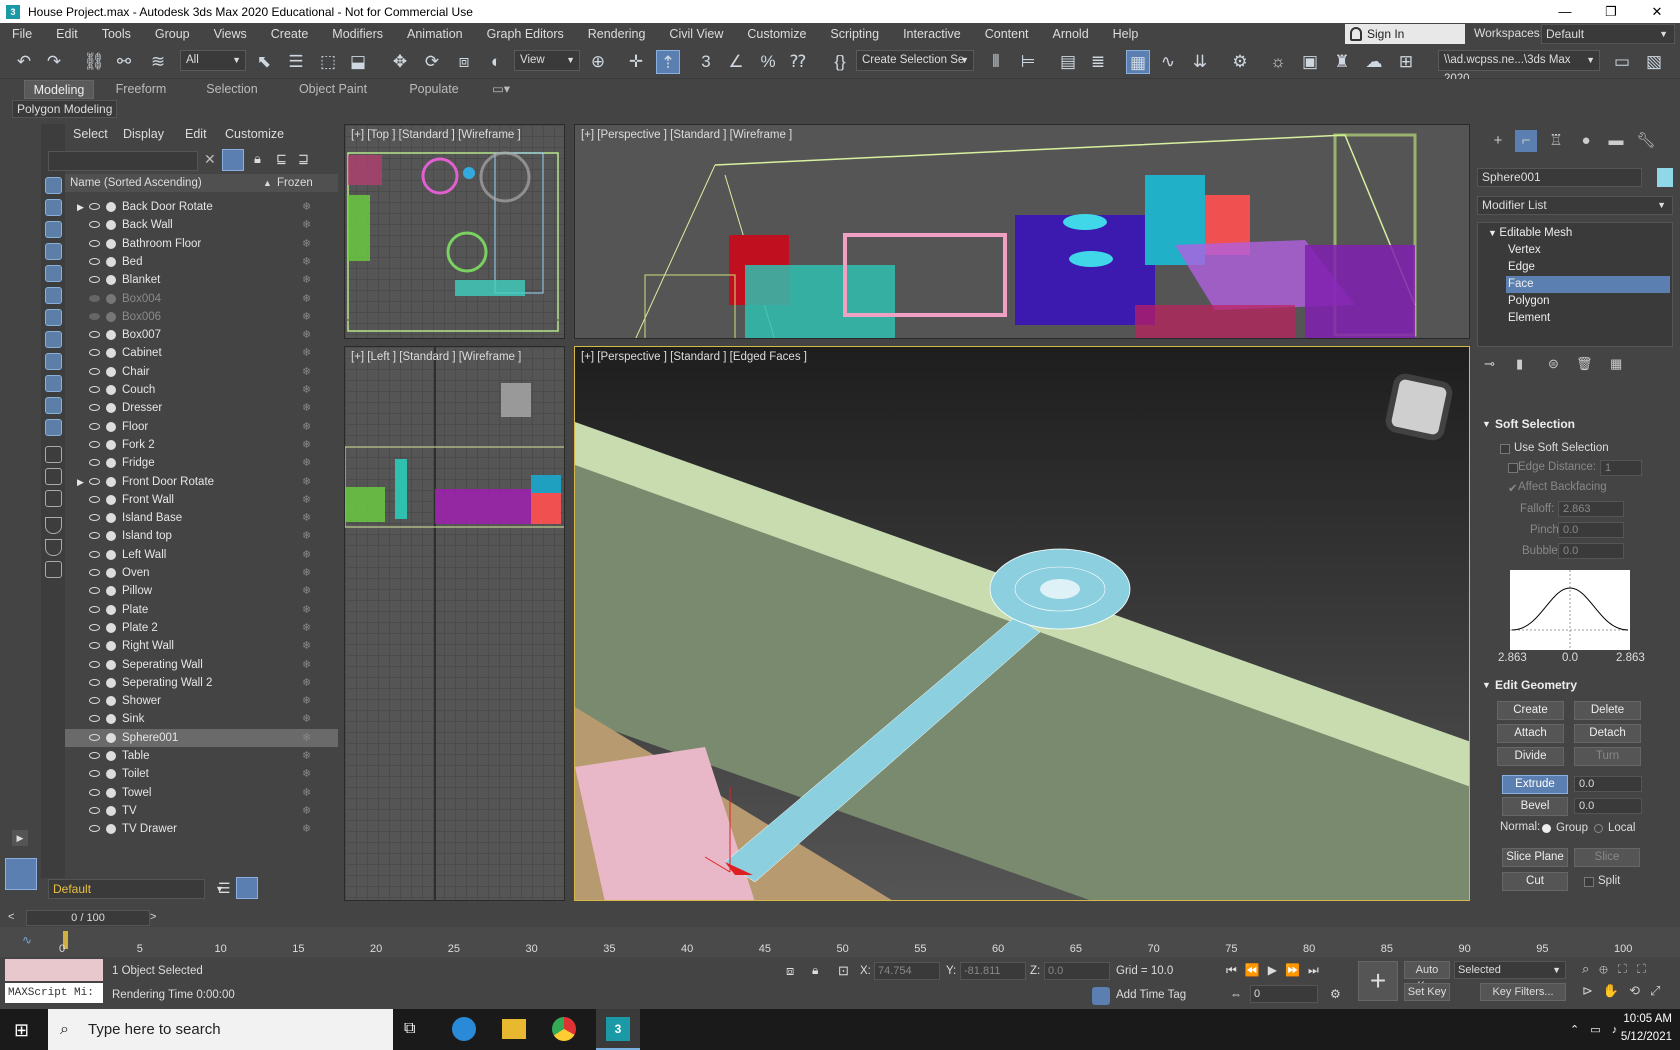 The width and height of the screenshot is (1680, 1050). Describe the element at coordinates (932, 34) in the screenshot. I see `menu-interactive: Interactive` at that location.